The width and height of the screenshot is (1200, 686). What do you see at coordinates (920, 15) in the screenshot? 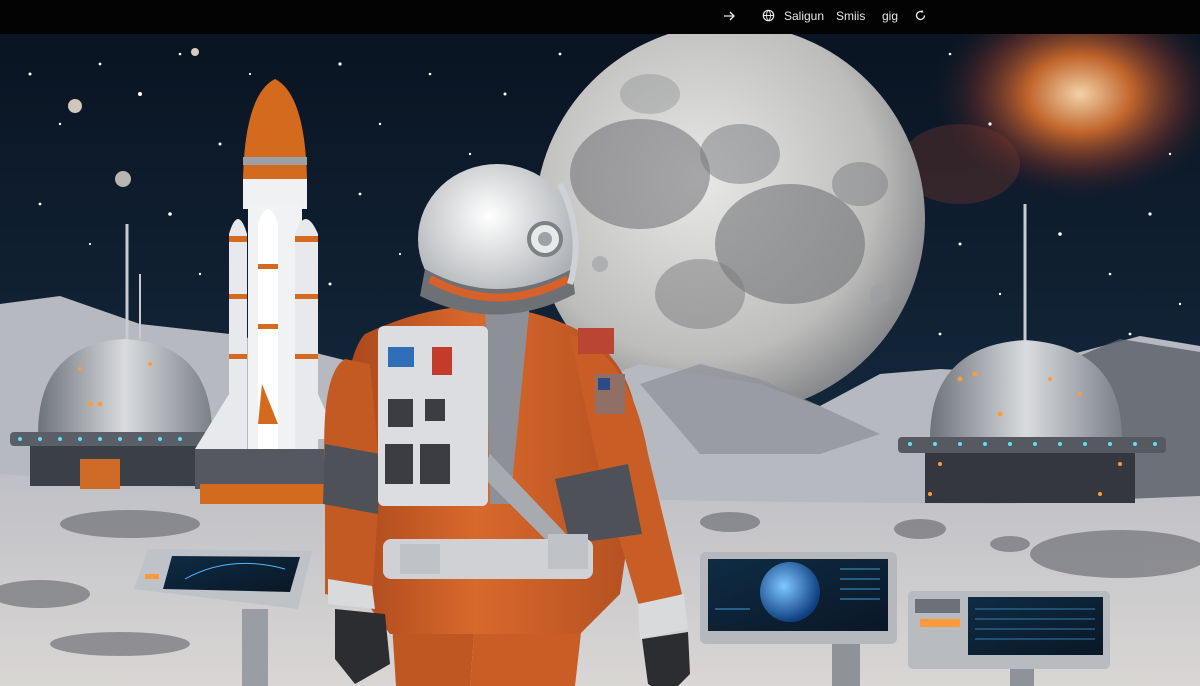
I see `refresh-icon` at bounding box center [920, 15].